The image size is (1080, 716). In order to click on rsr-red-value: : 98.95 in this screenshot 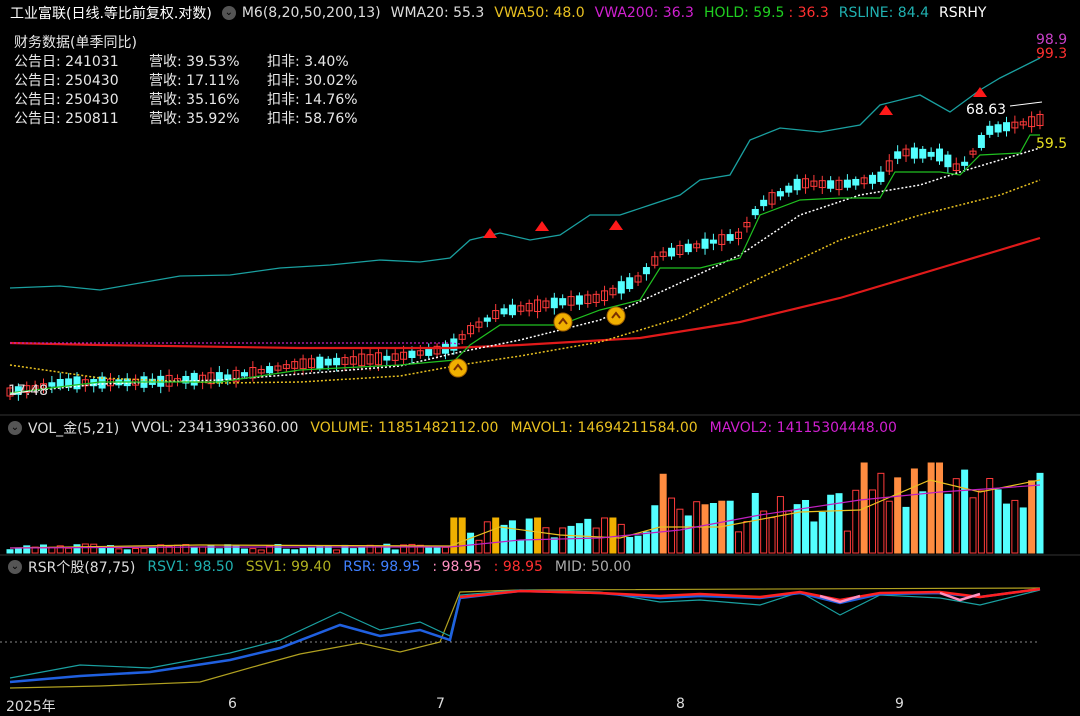, I will do `click(518, 567)`.